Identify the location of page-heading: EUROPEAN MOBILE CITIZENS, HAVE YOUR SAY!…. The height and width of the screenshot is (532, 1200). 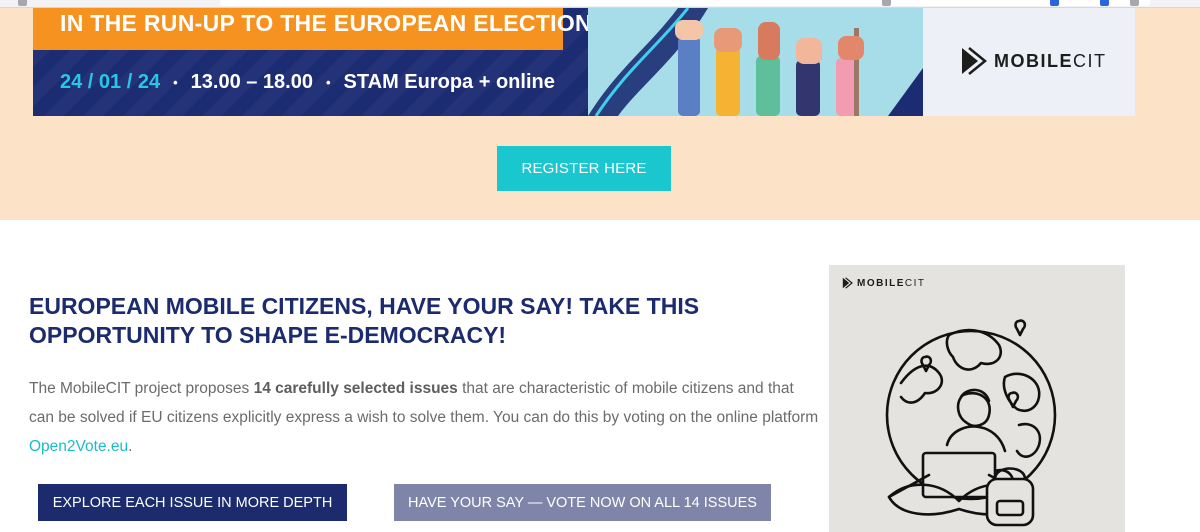
(364, 320).